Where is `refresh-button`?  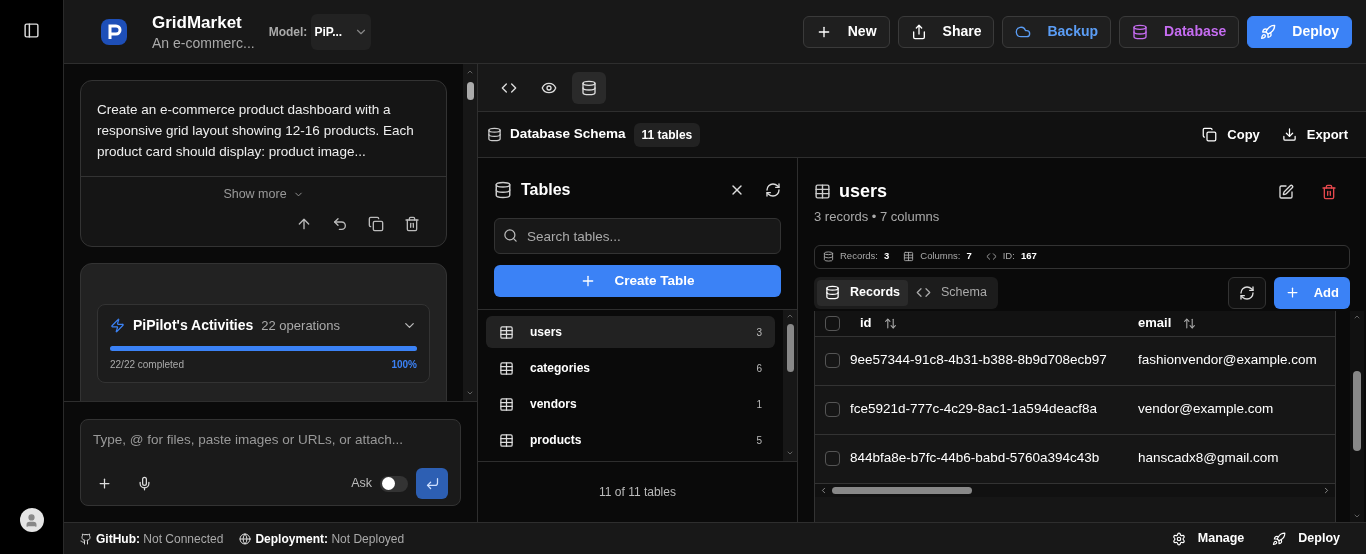 refresh-button is located at coordinates (1246, 292).